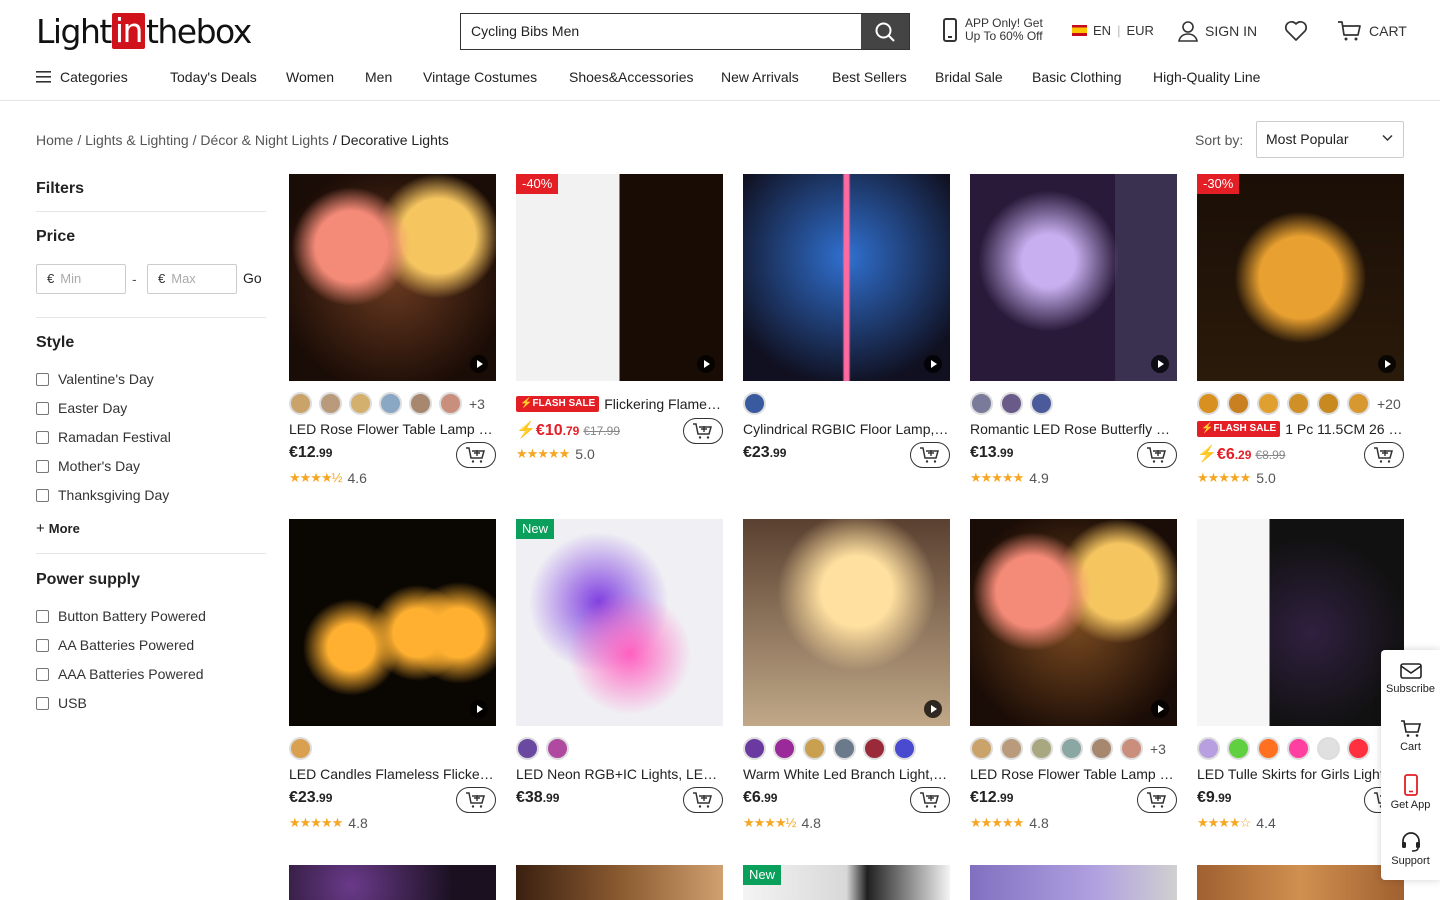 The height and width of the screenshot is (900, 1440). Describe the element at coordinates (1077, 77) in the screenshot. I see `nav-basic-clothing: Basic Clothing` at that location.